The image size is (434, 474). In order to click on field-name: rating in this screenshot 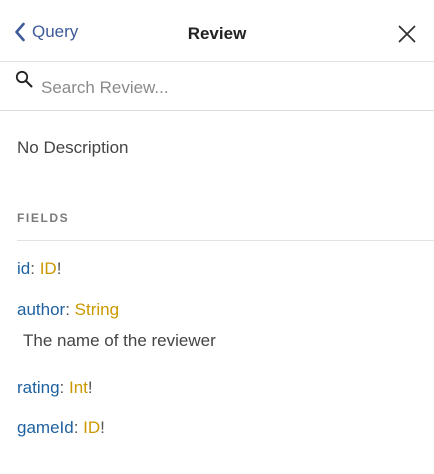, I will do `click(38, 387)`.